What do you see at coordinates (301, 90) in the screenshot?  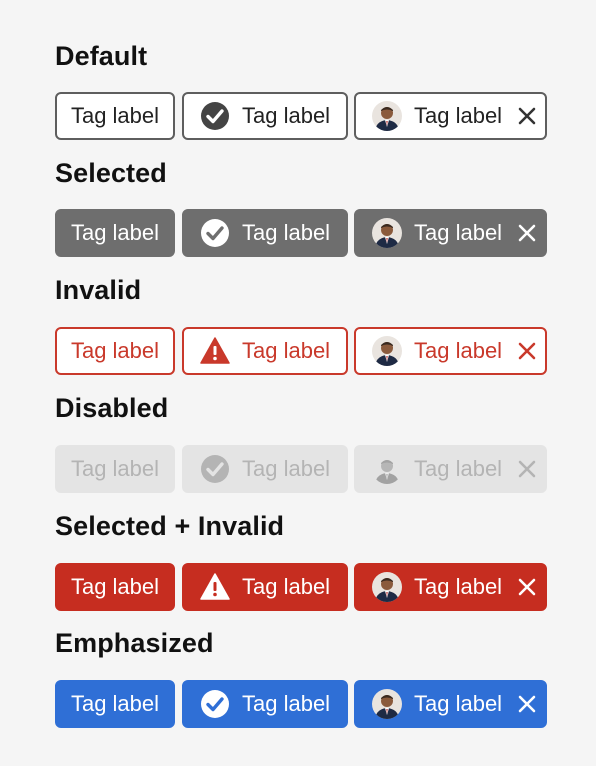 I see `section-default: Default Tag label Tag label Tag label` at bounding box center [301, 90].